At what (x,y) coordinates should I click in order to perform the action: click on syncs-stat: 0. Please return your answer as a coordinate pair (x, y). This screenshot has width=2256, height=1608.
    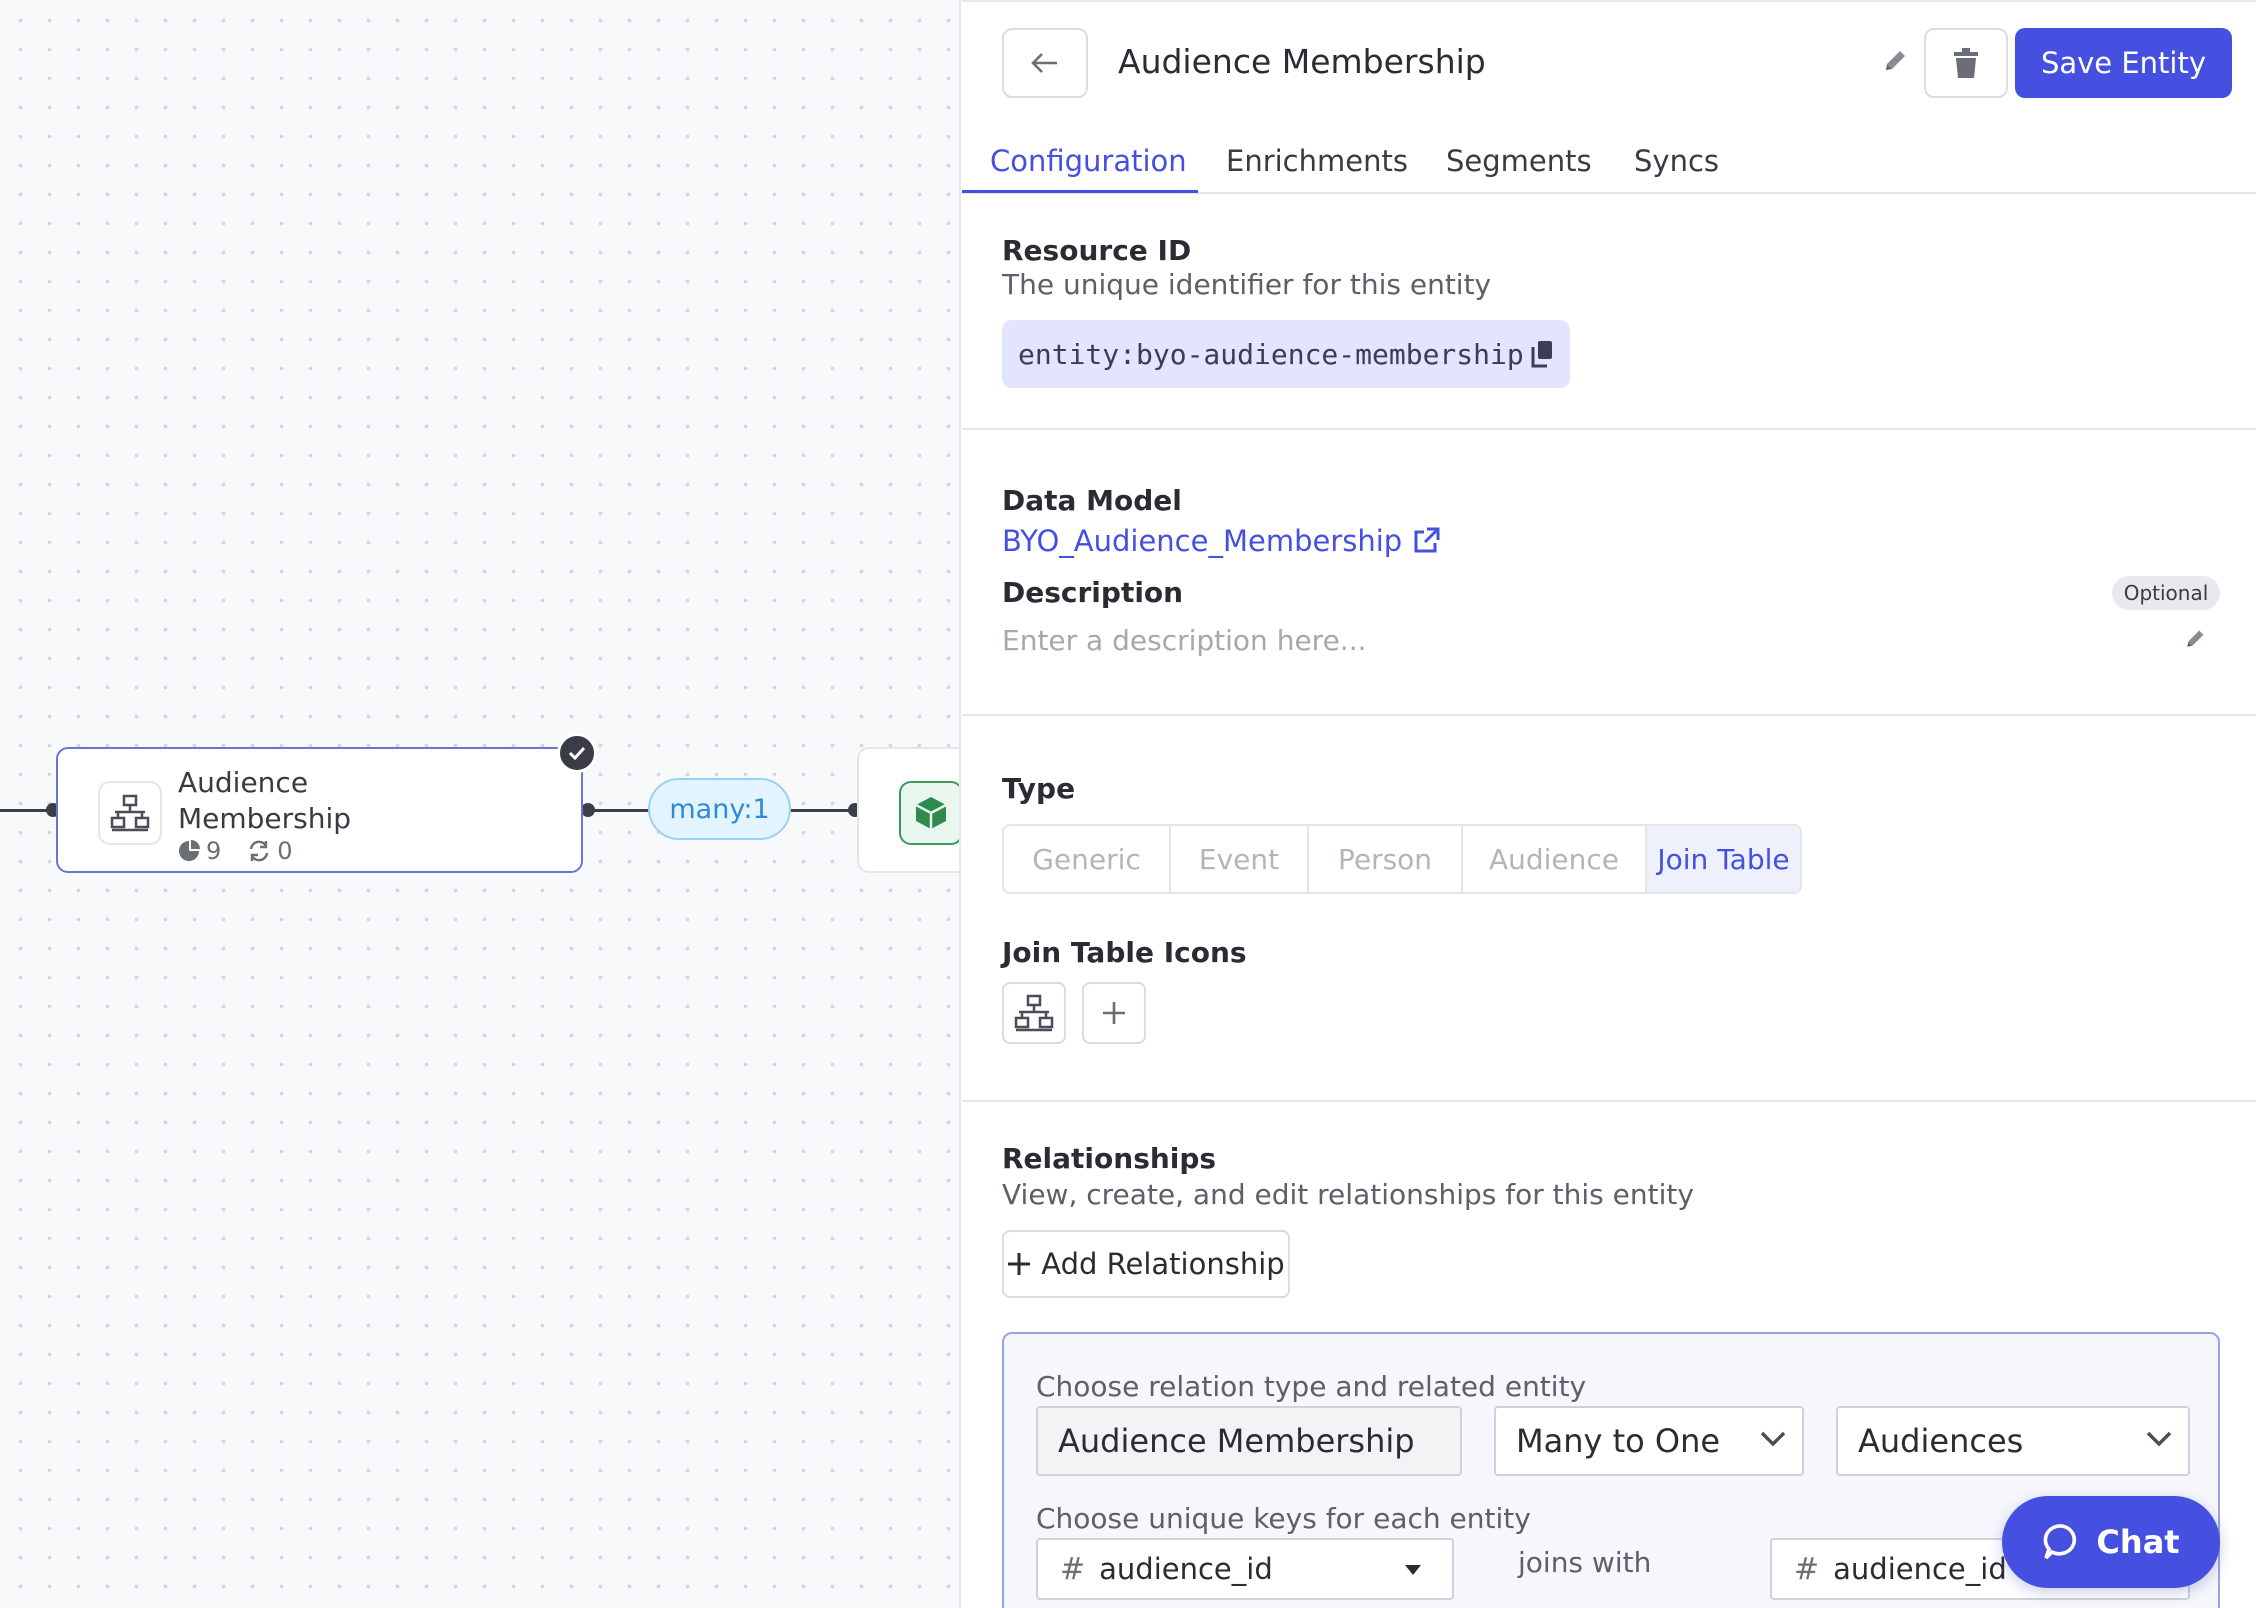
    Looking at the image, I should click on (270, 851).